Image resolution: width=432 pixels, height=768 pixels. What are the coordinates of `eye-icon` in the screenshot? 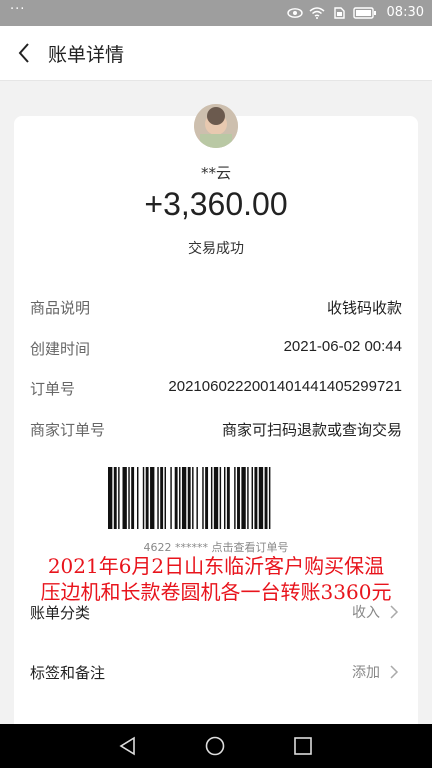 It's located at (294, 12).